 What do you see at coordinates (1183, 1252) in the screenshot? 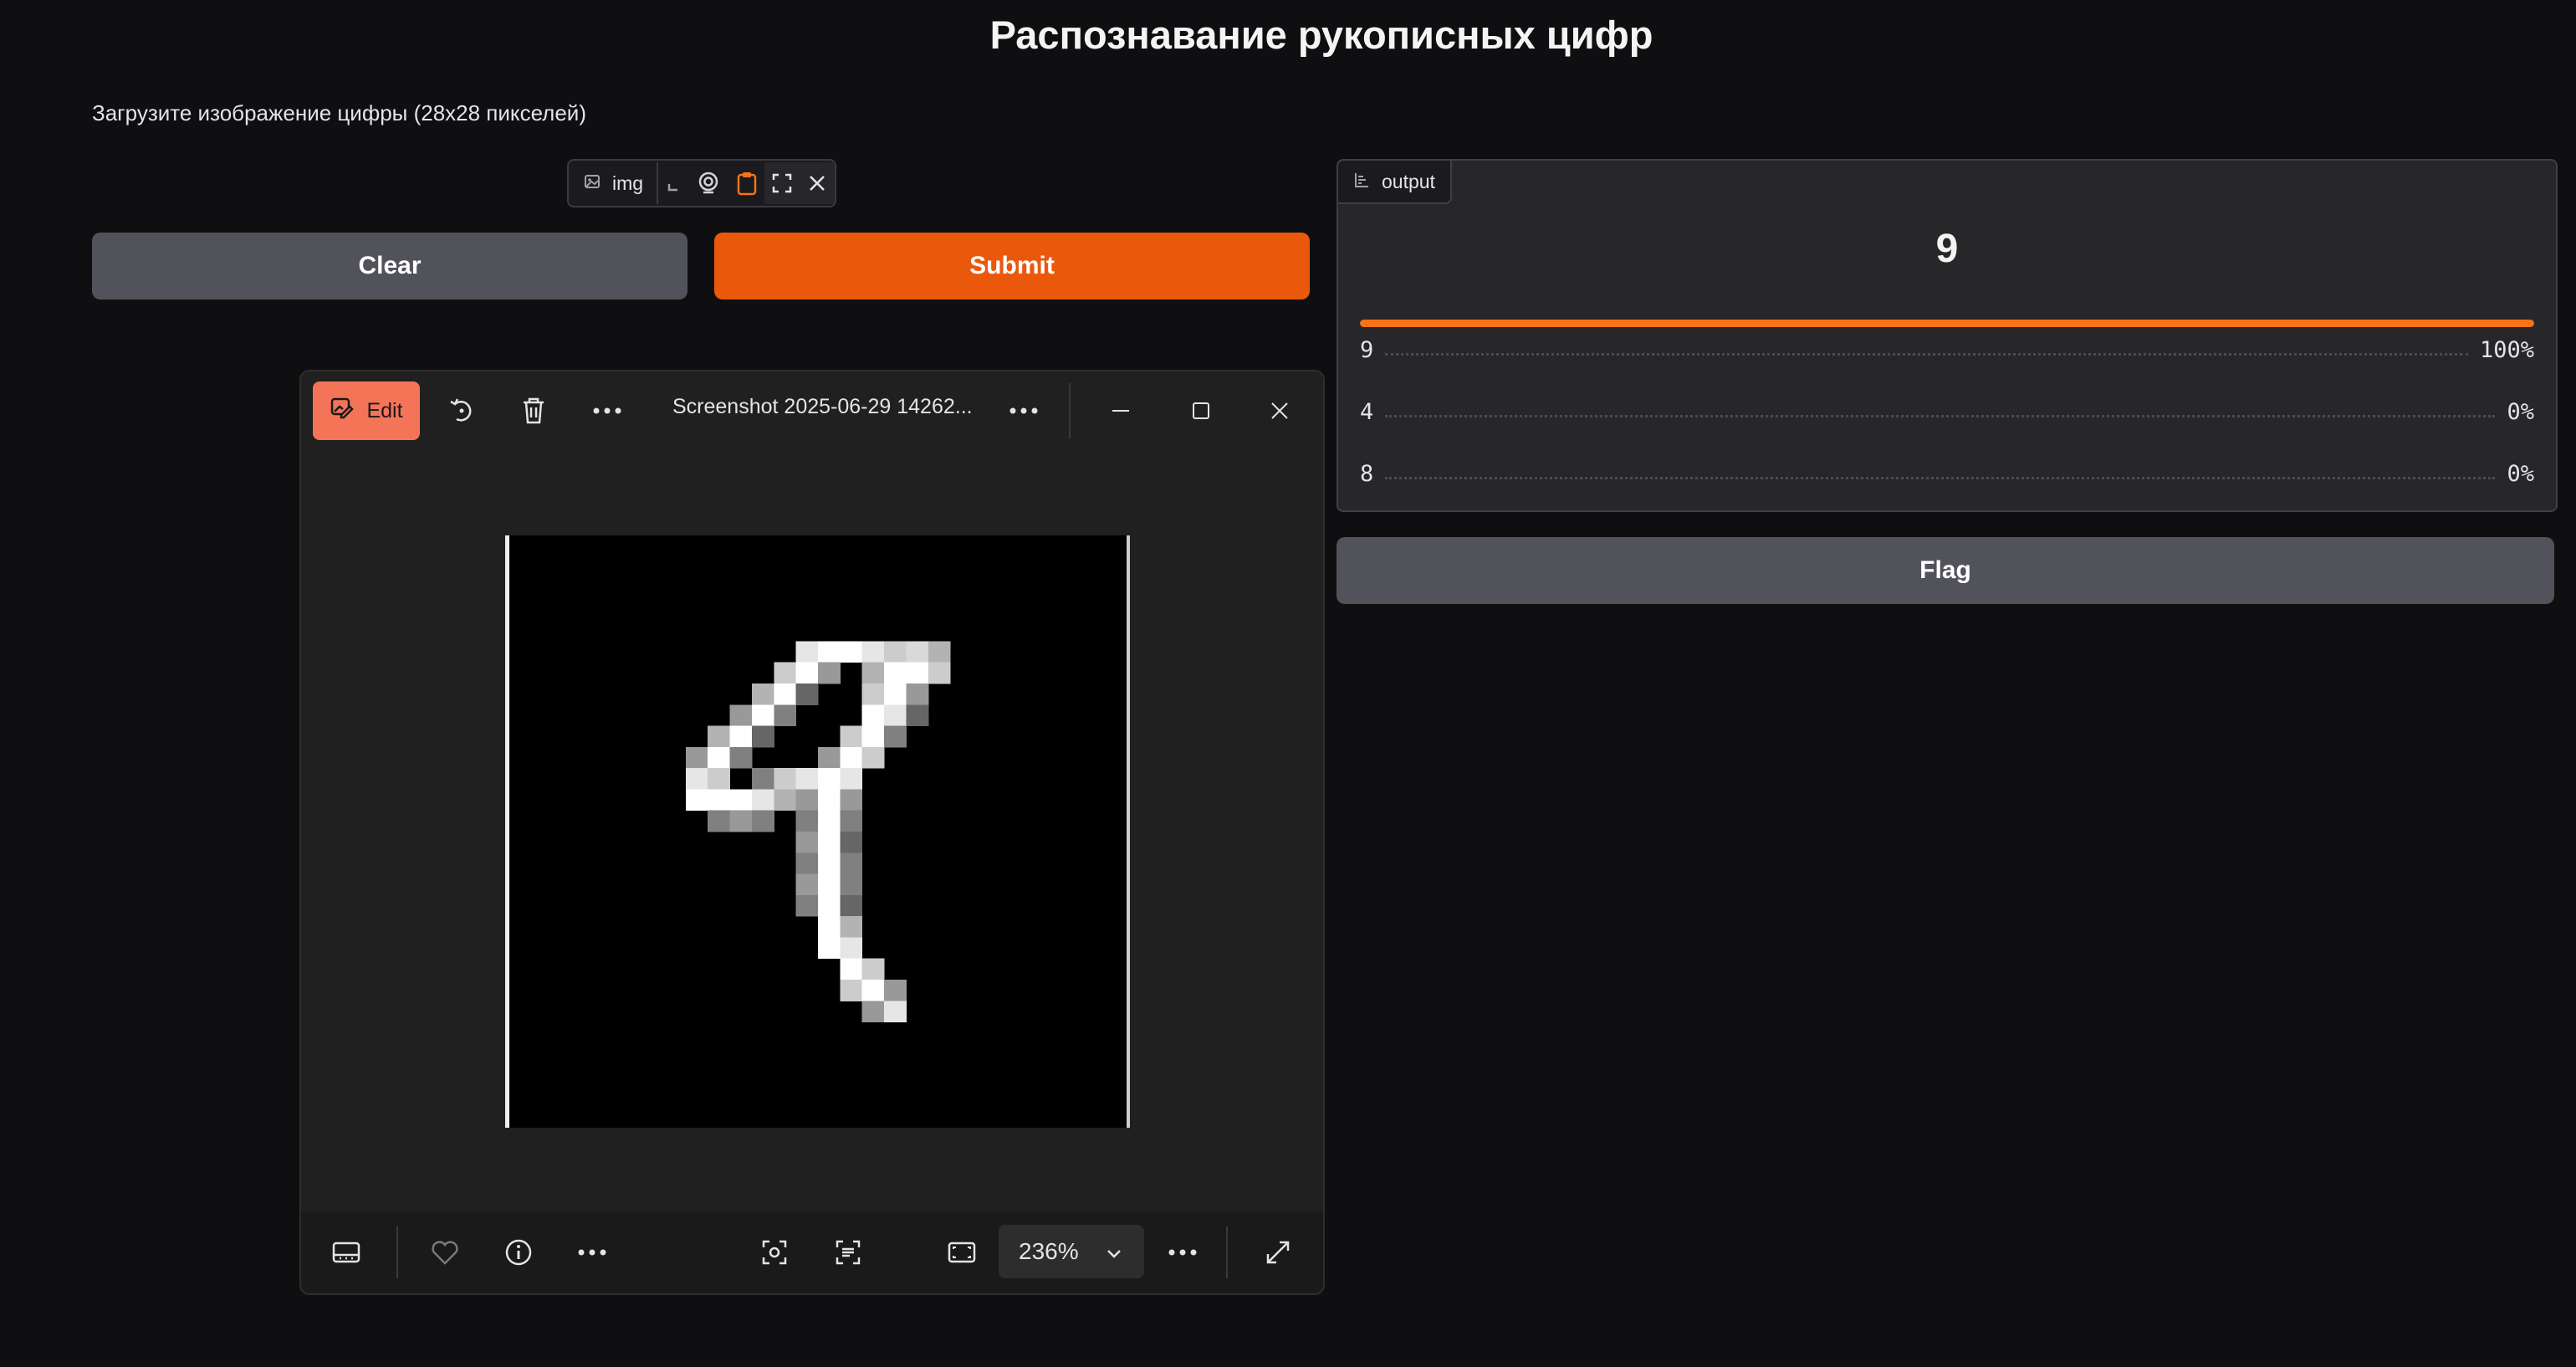
I see `zoom-more-icon` at bounding box center [1183, 1252].